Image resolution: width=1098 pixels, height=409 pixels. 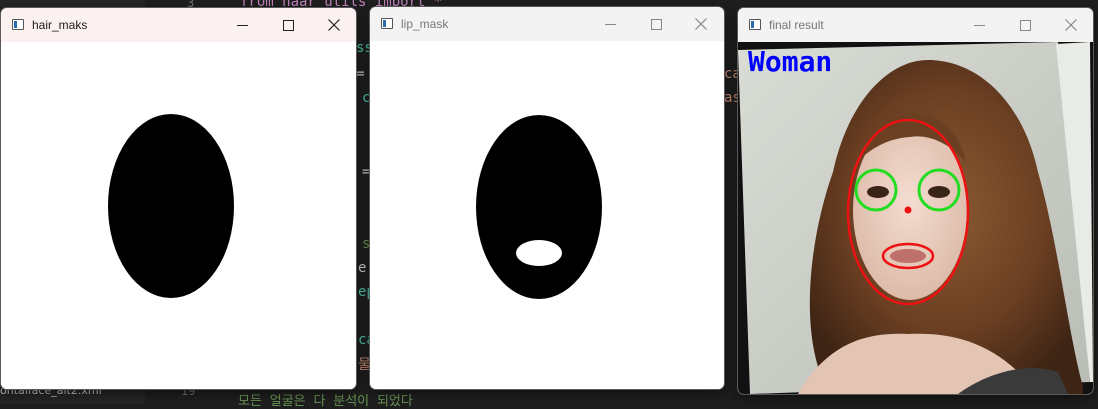 What do you see at coordinates (425, 24) in the screenshot?
I see `window-title: lip_mask` at bounding box center [425, 24].